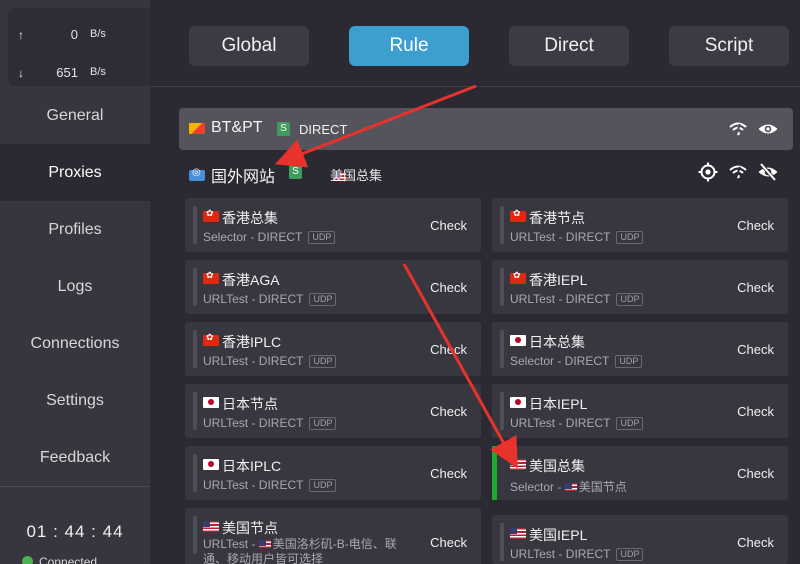 This screenshot has width=800, height=564. Describe the element at coordinates (475, 86) in the screenshot. I see `top-divider` at that location.